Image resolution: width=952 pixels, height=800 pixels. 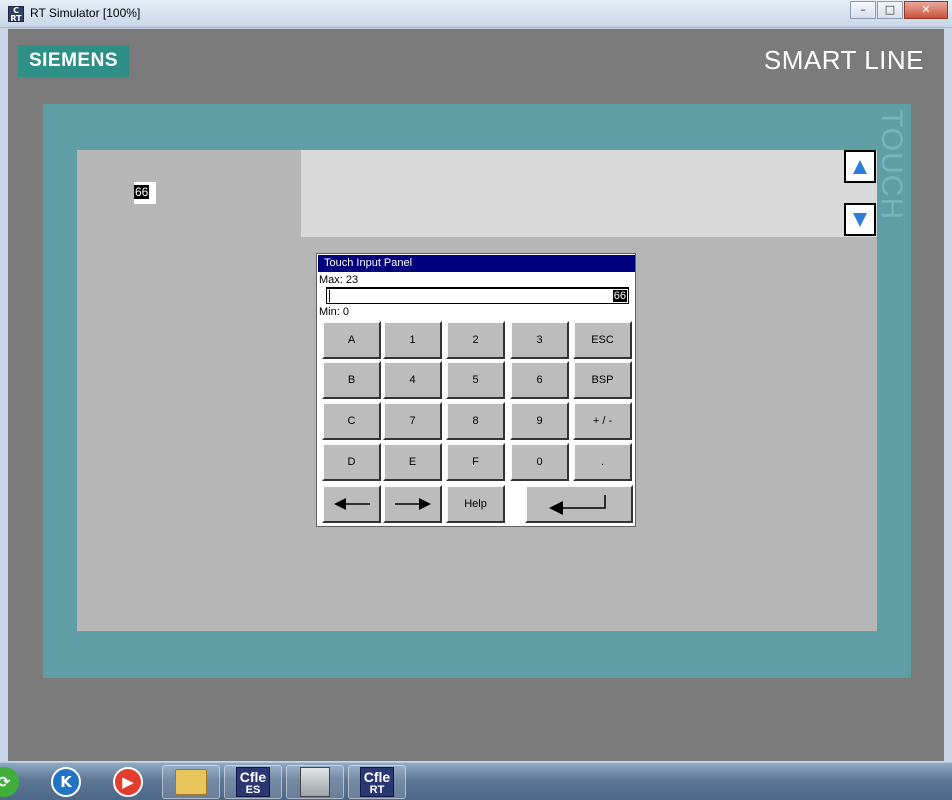 I want to click on io-field: 66, so click(x=145, y=193).